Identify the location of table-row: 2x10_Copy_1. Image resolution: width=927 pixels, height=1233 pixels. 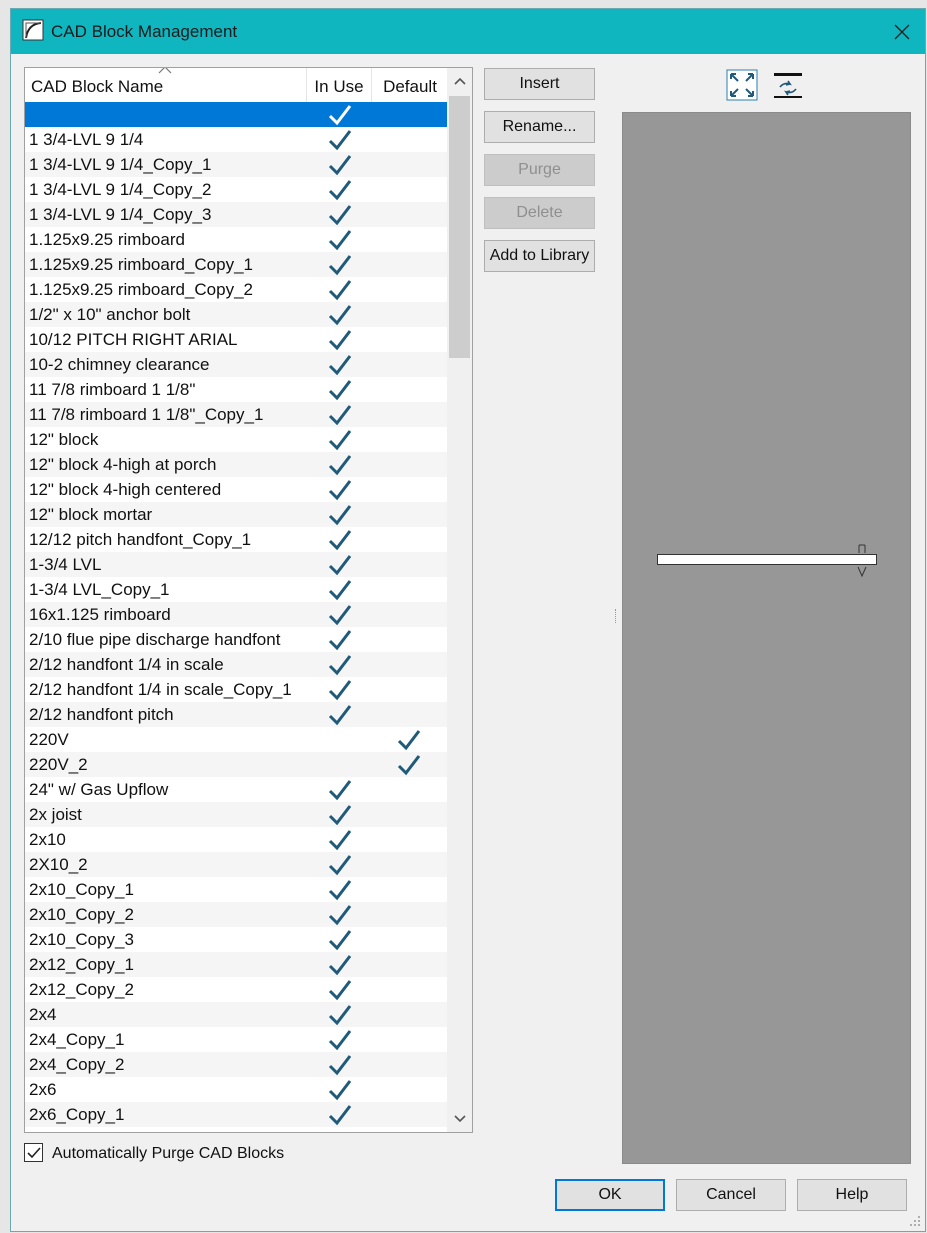
(236, 889).